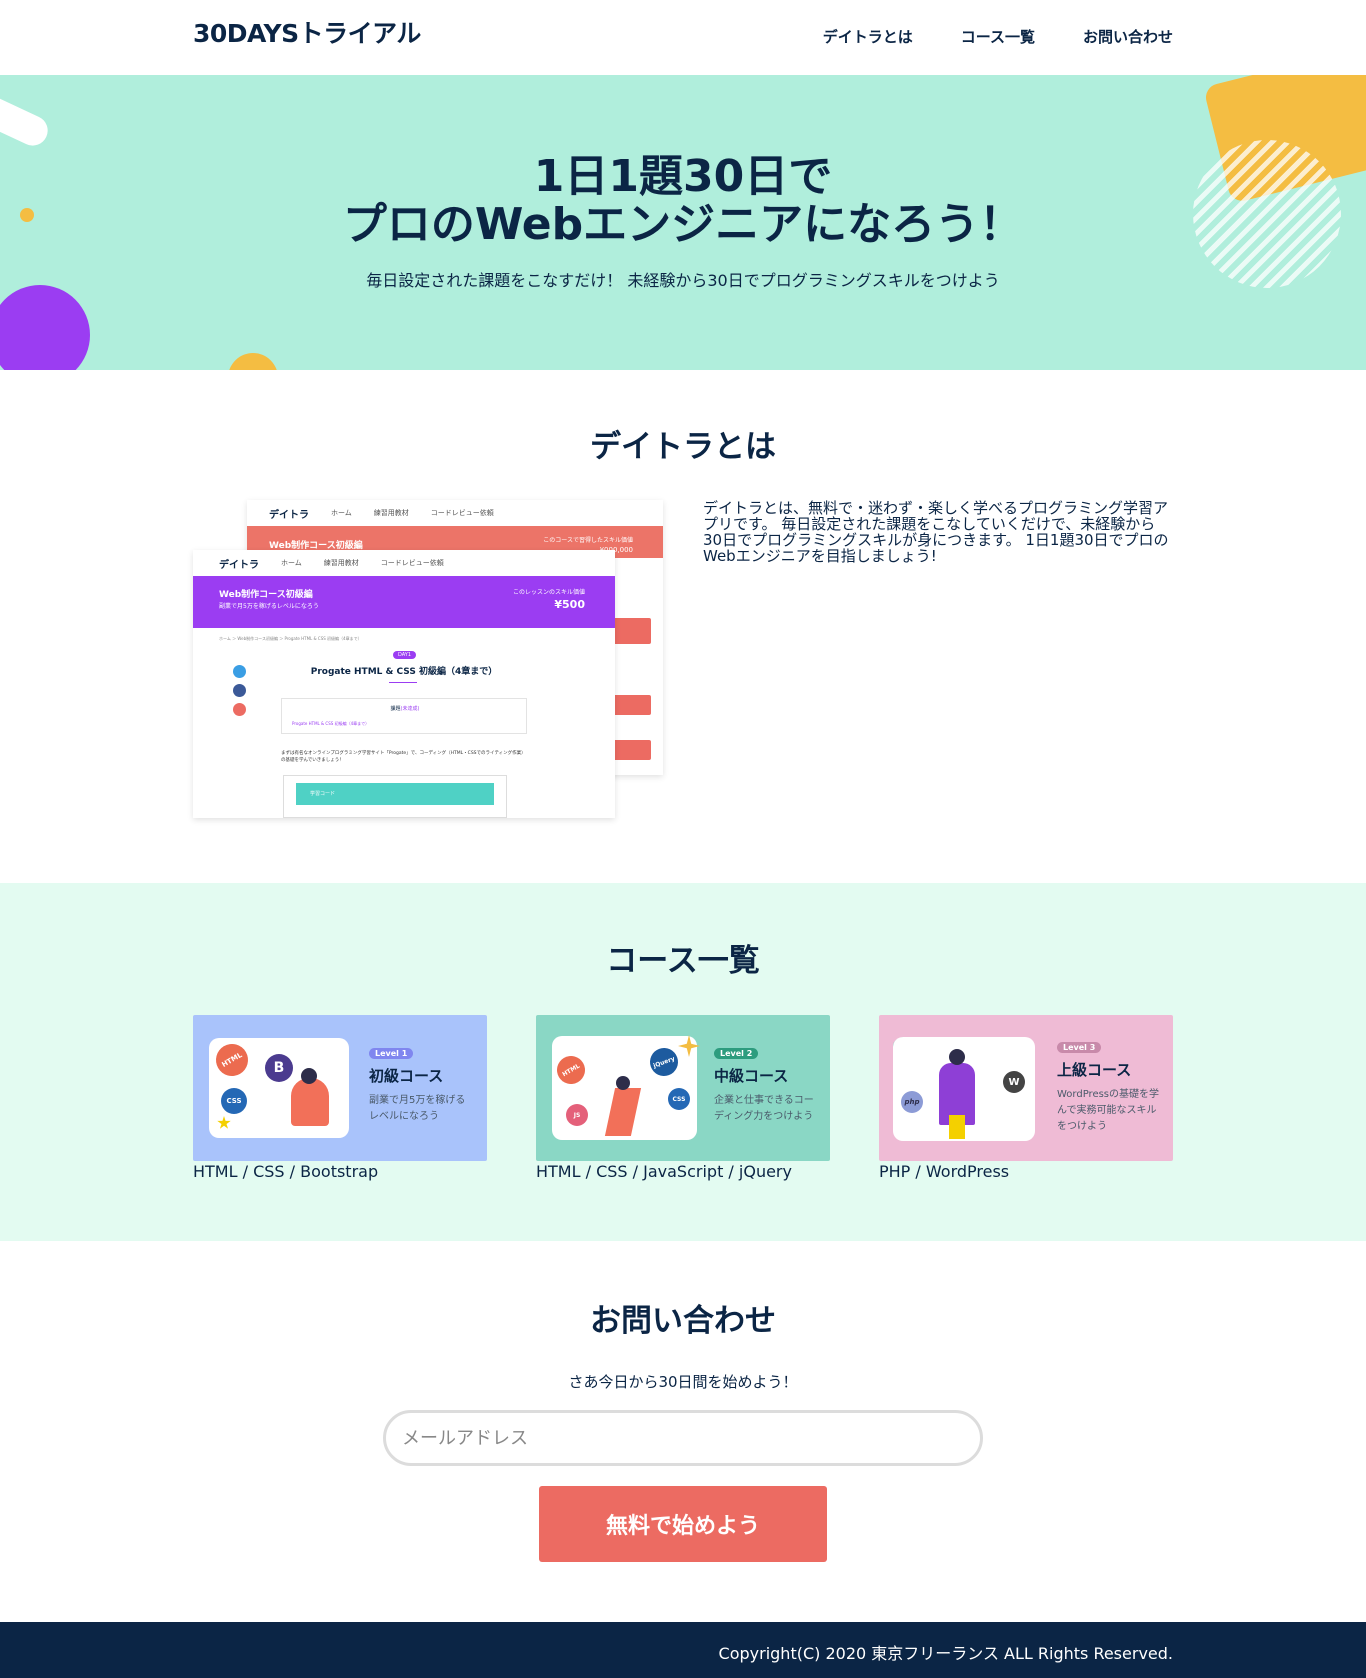 This screenshot has height=1678, width=1366. What do you see at coordinates (944, 1171) in the screenshot?
I see `course-tags-advanced: PHP / WordPress` at bounding box center [944, 1171].